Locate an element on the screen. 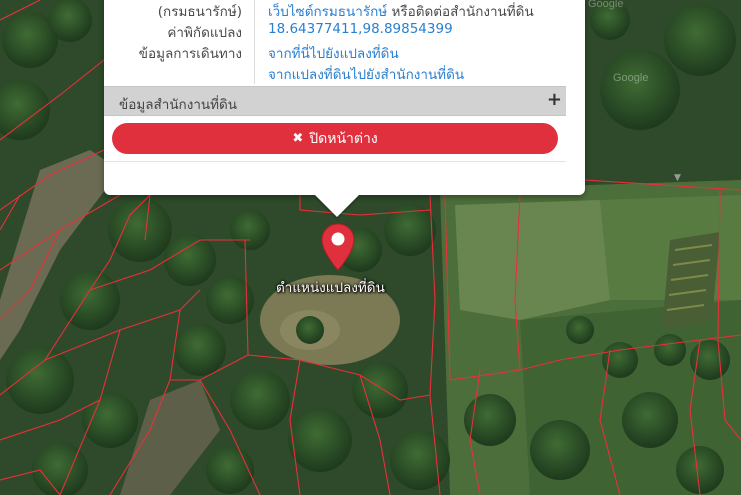 The width and height of the screenshot is (741, 495). table-row: ค่าพิกัดแปลง 18.64377411,98.89854399 is located at coordinates (335, 32).